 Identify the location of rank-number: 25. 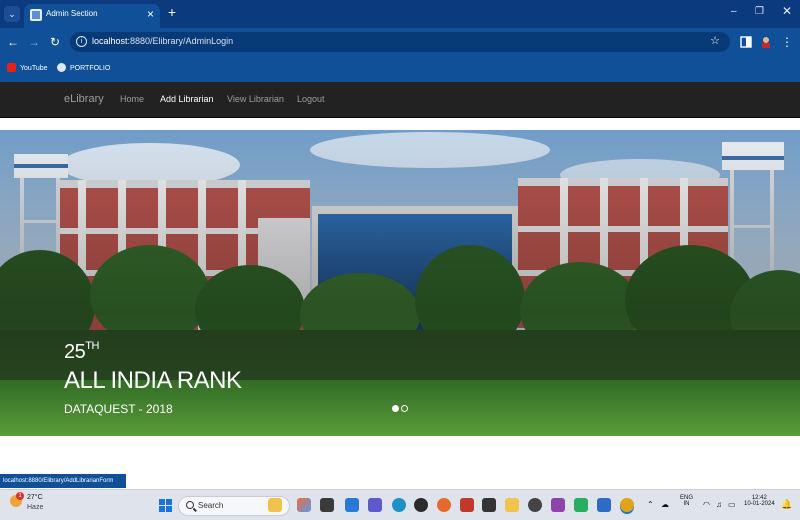
(75, 352).